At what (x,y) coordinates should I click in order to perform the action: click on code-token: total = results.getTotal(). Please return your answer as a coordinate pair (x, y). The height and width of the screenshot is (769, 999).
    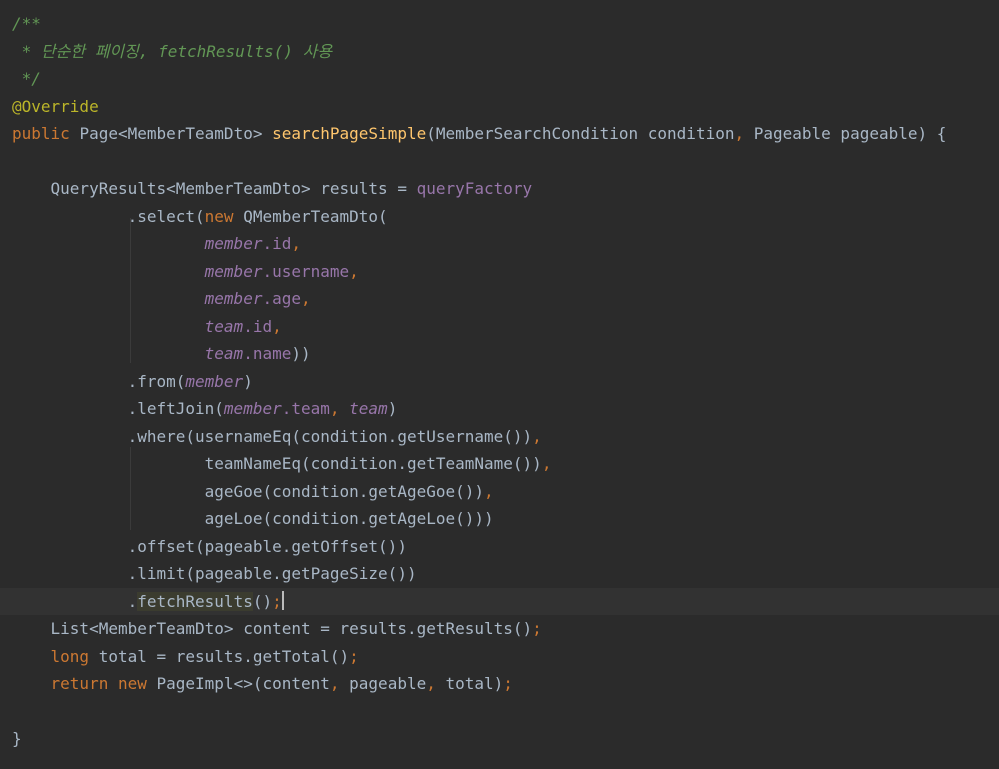
    Looking at the image, I should click on (224, 656).